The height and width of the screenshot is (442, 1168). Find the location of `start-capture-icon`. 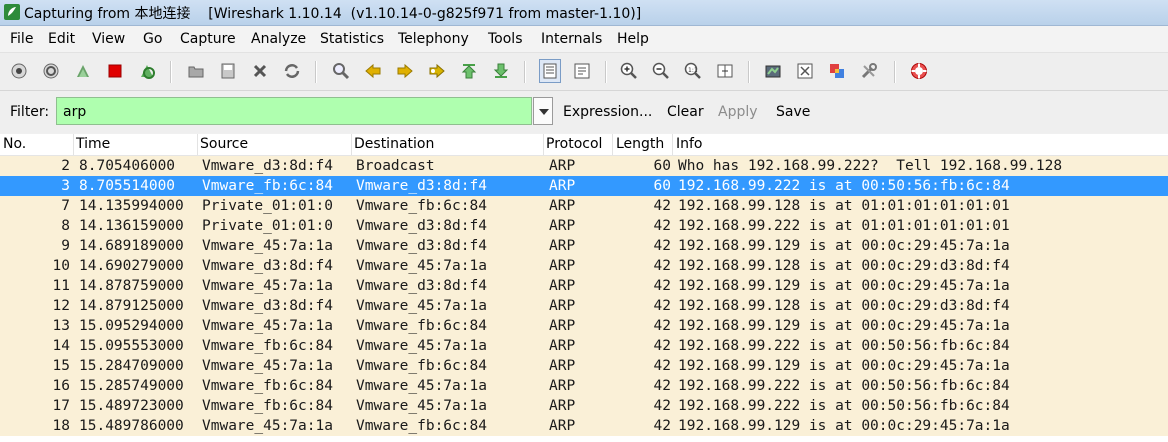

start-capture-icon is located at coordinates (83, 71).